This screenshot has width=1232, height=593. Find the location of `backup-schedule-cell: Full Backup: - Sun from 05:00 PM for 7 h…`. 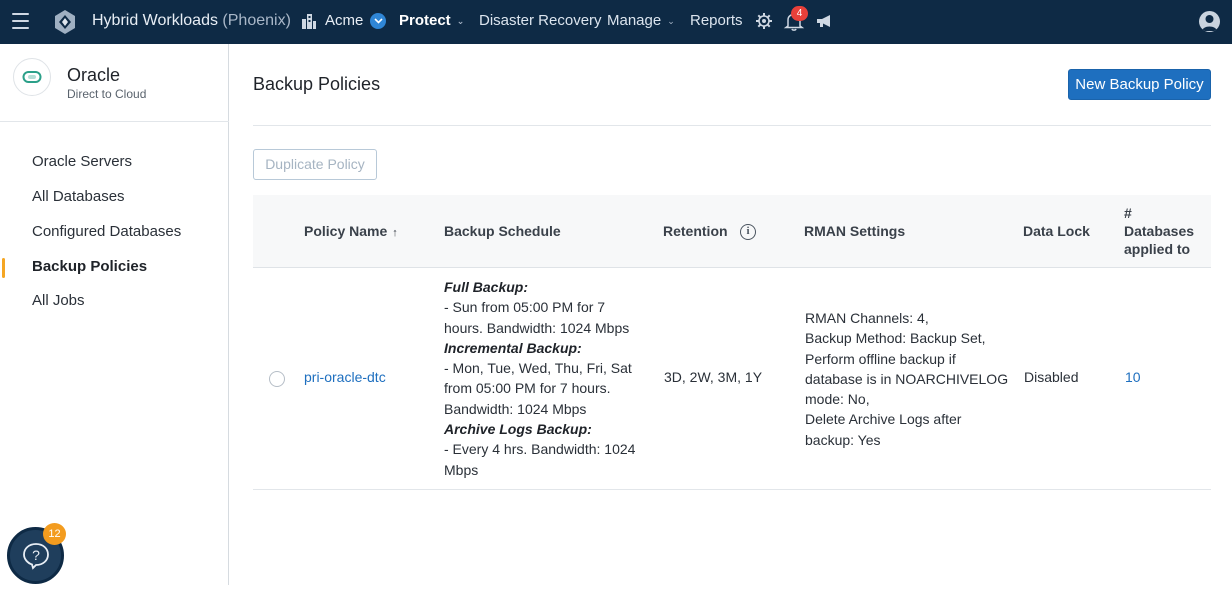

backup-schedule-cell: Full Backup: - Sun from 05:00 PM for 7 h… is located at coordinates (544, 378).